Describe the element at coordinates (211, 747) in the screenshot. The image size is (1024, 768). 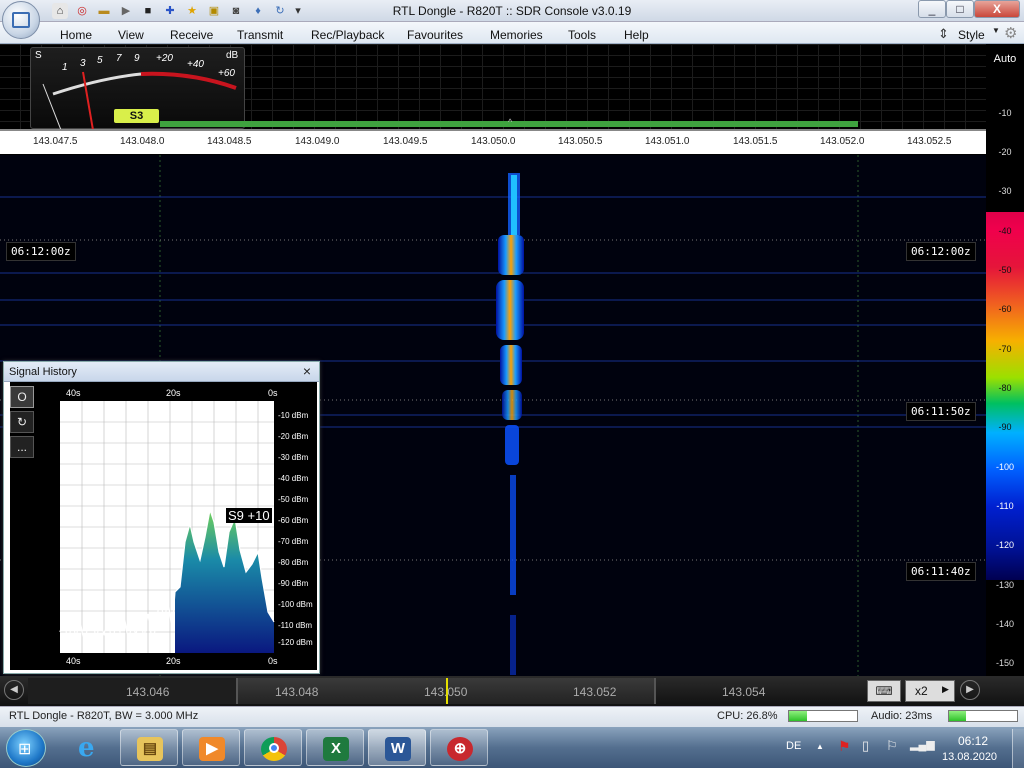
I see `media-player-icon: ▶` at that location.